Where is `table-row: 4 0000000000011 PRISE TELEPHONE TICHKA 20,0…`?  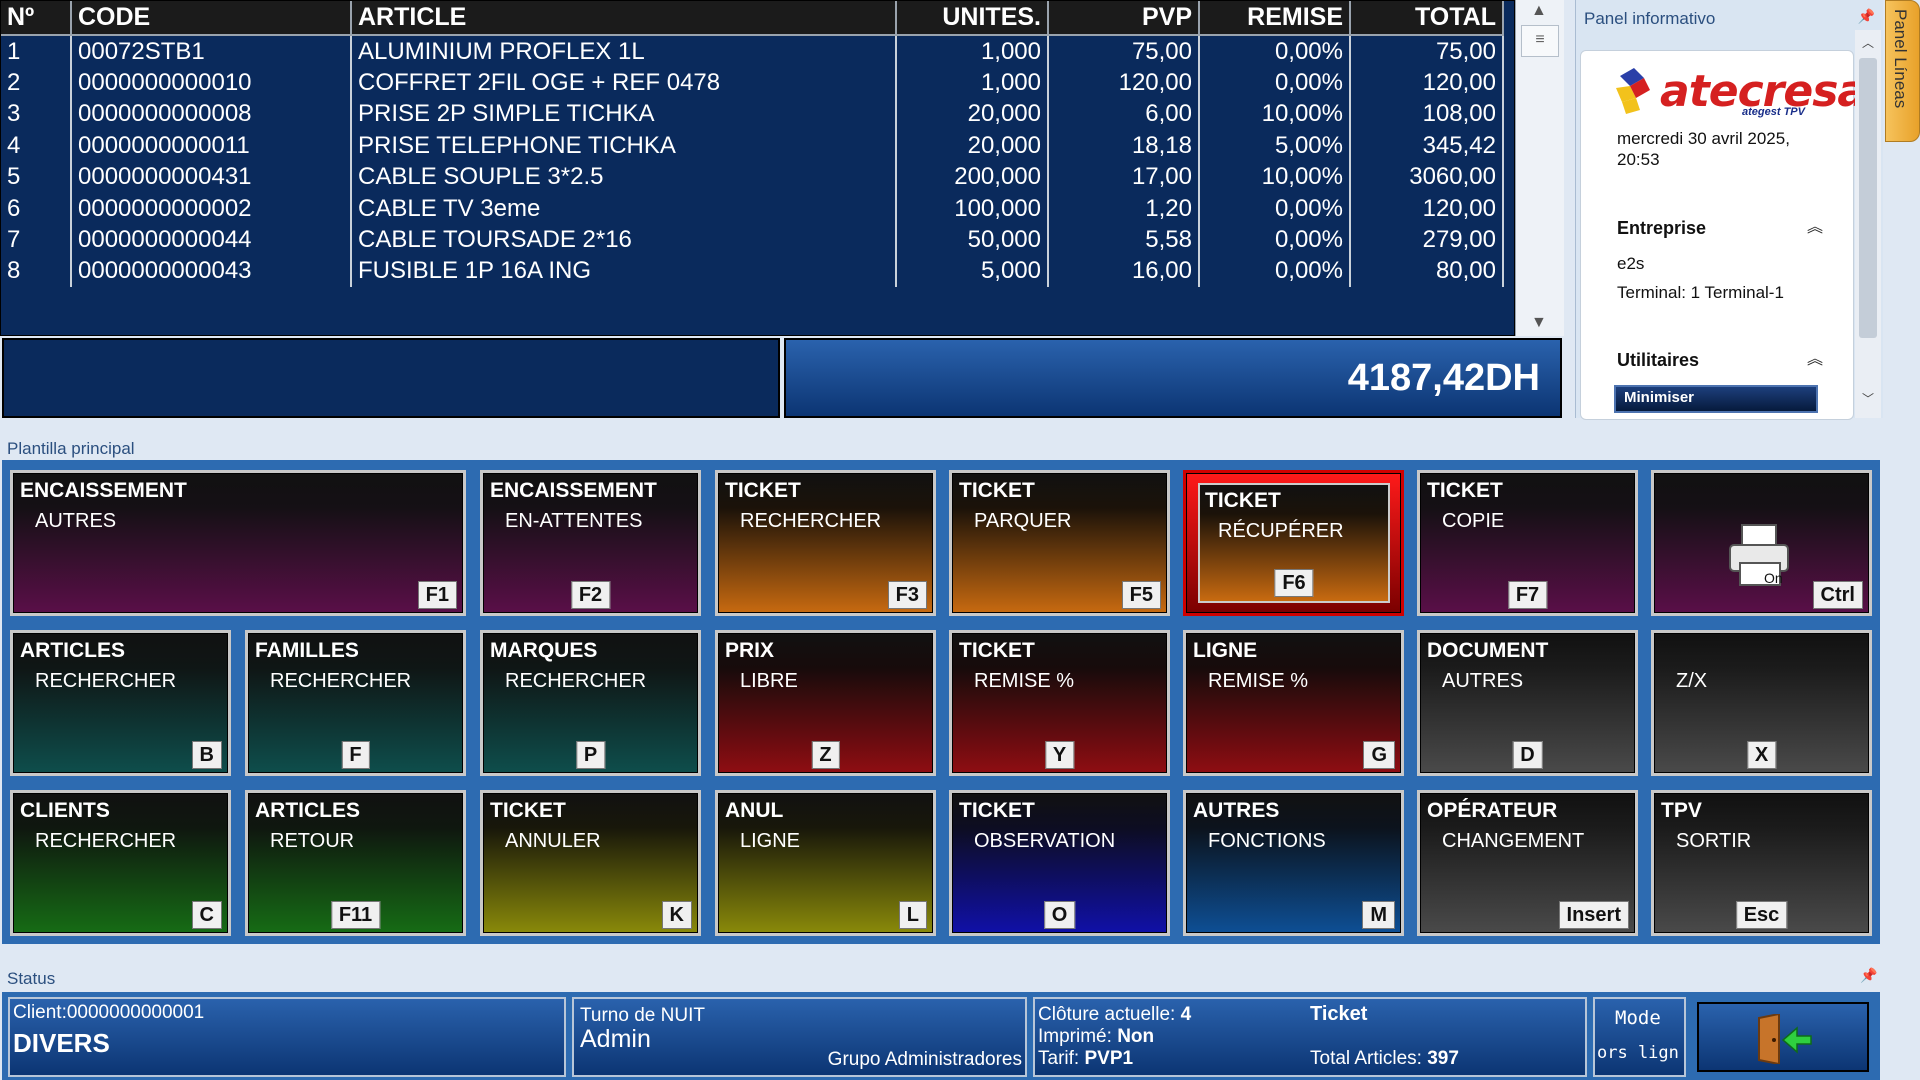 table-row: 4 0000000000011 PRISE TELEPHONE TICHKA 20,0… is located at coordinates (752, 146).